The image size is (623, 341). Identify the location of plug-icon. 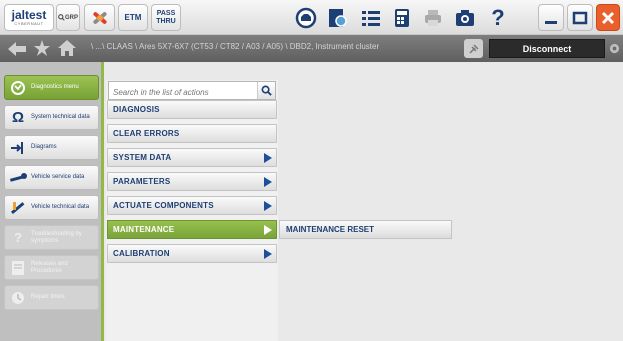
(473, 48).